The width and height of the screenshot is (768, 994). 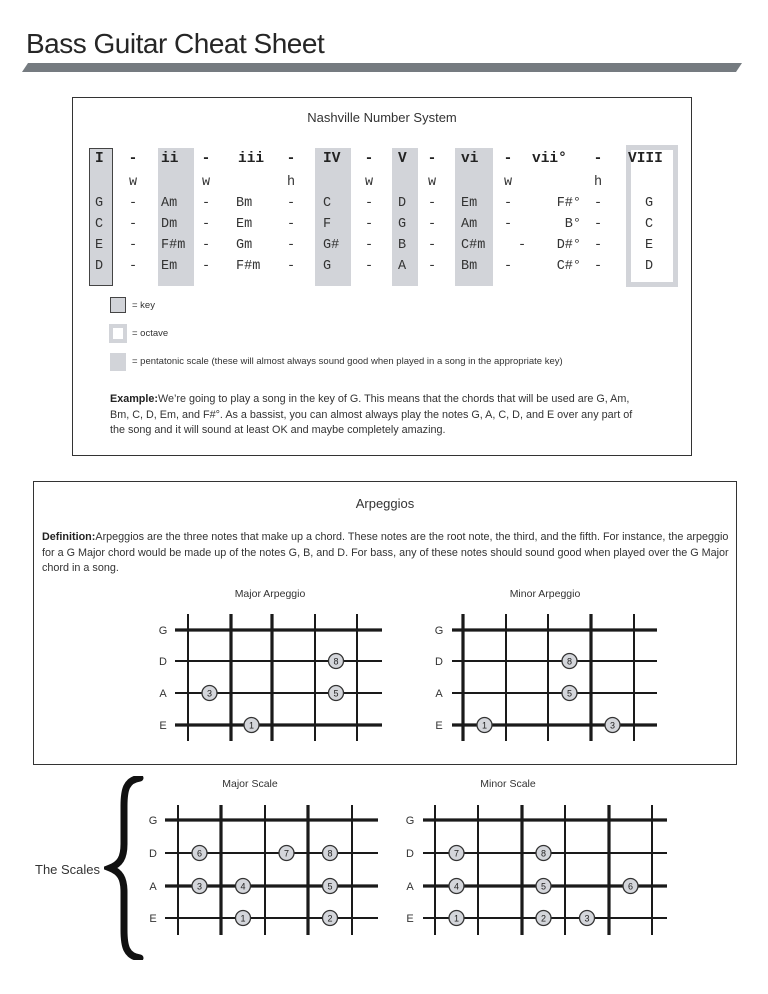 What do you see at coordinates (439, 662) in the screenshot?
I see `minor-arpeggio-string-label: D` at bounding box center [439, 662].